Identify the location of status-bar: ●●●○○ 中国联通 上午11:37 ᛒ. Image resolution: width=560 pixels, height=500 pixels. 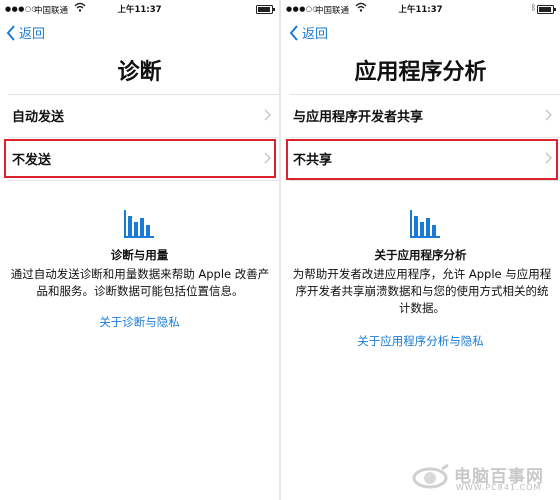
(420, 9).